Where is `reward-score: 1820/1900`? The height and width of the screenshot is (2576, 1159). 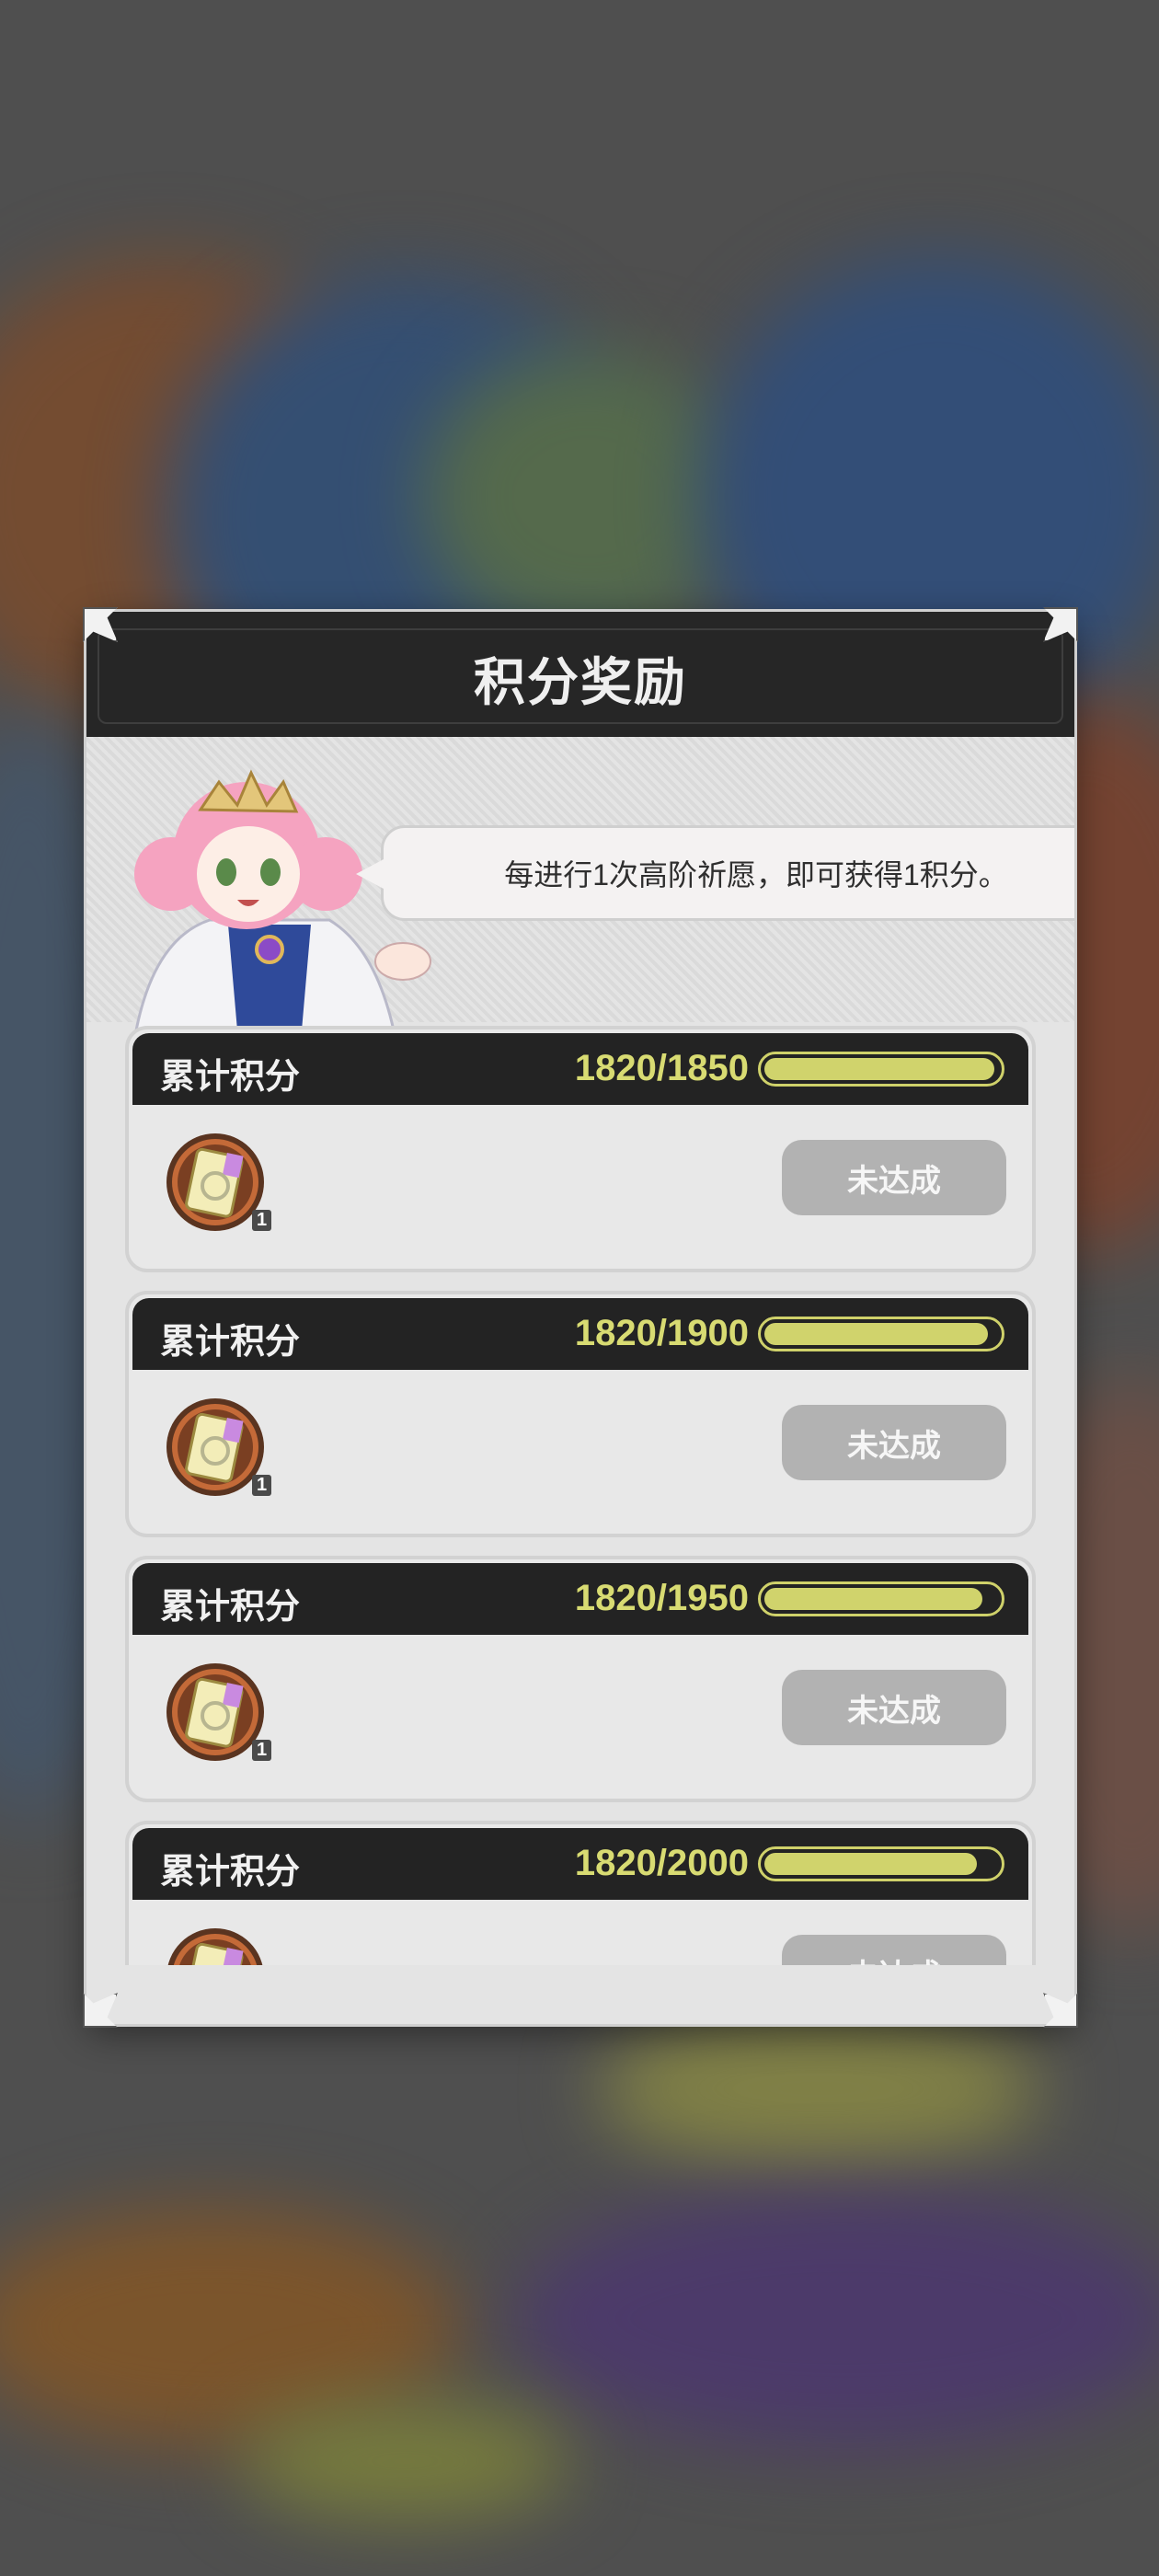
reward-score: 1820/1900 is located at coordinates (661, 1333).